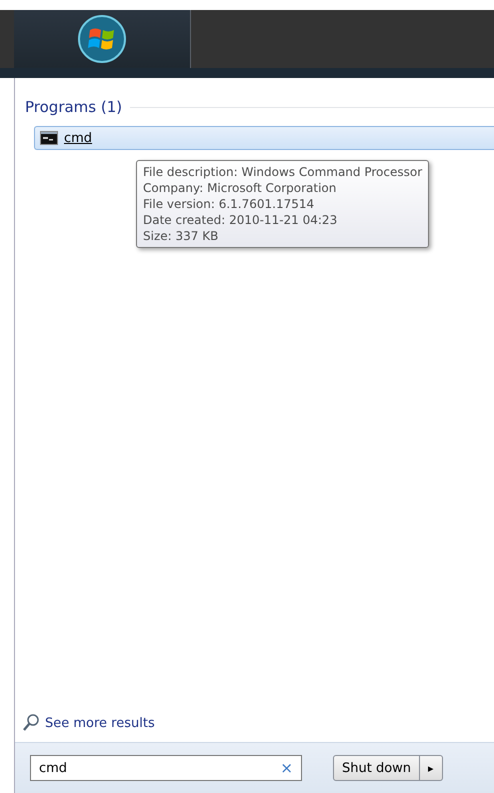 The width and height of the screenshot is (494, 793). What do you see at coordinates (240, 188) in the screenshot?
I see `tooltip-line: Company: Microsoft Corporation` at bounding box center [240, 188].